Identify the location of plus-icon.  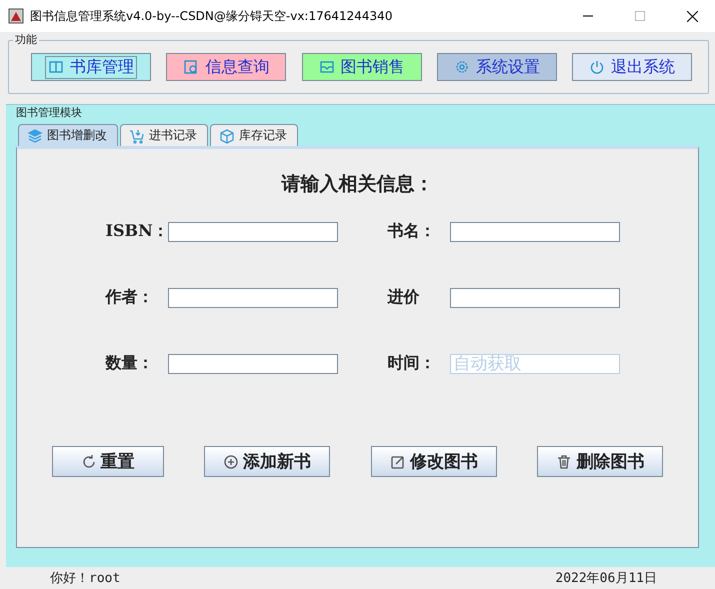
(231, 462).